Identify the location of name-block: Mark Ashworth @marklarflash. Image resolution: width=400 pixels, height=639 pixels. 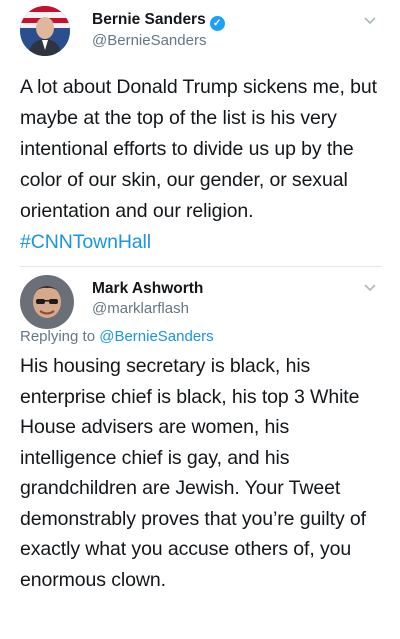
(147, 299).